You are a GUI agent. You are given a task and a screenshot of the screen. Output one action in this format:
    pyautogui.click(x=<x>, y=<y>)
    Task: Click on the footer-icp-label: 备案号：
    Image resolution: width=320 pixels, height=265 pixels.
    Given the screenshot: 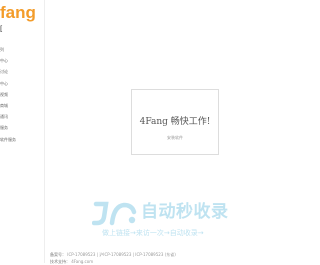 What is the action you would take?
    pyautogui.click(x=58, y=254)
    